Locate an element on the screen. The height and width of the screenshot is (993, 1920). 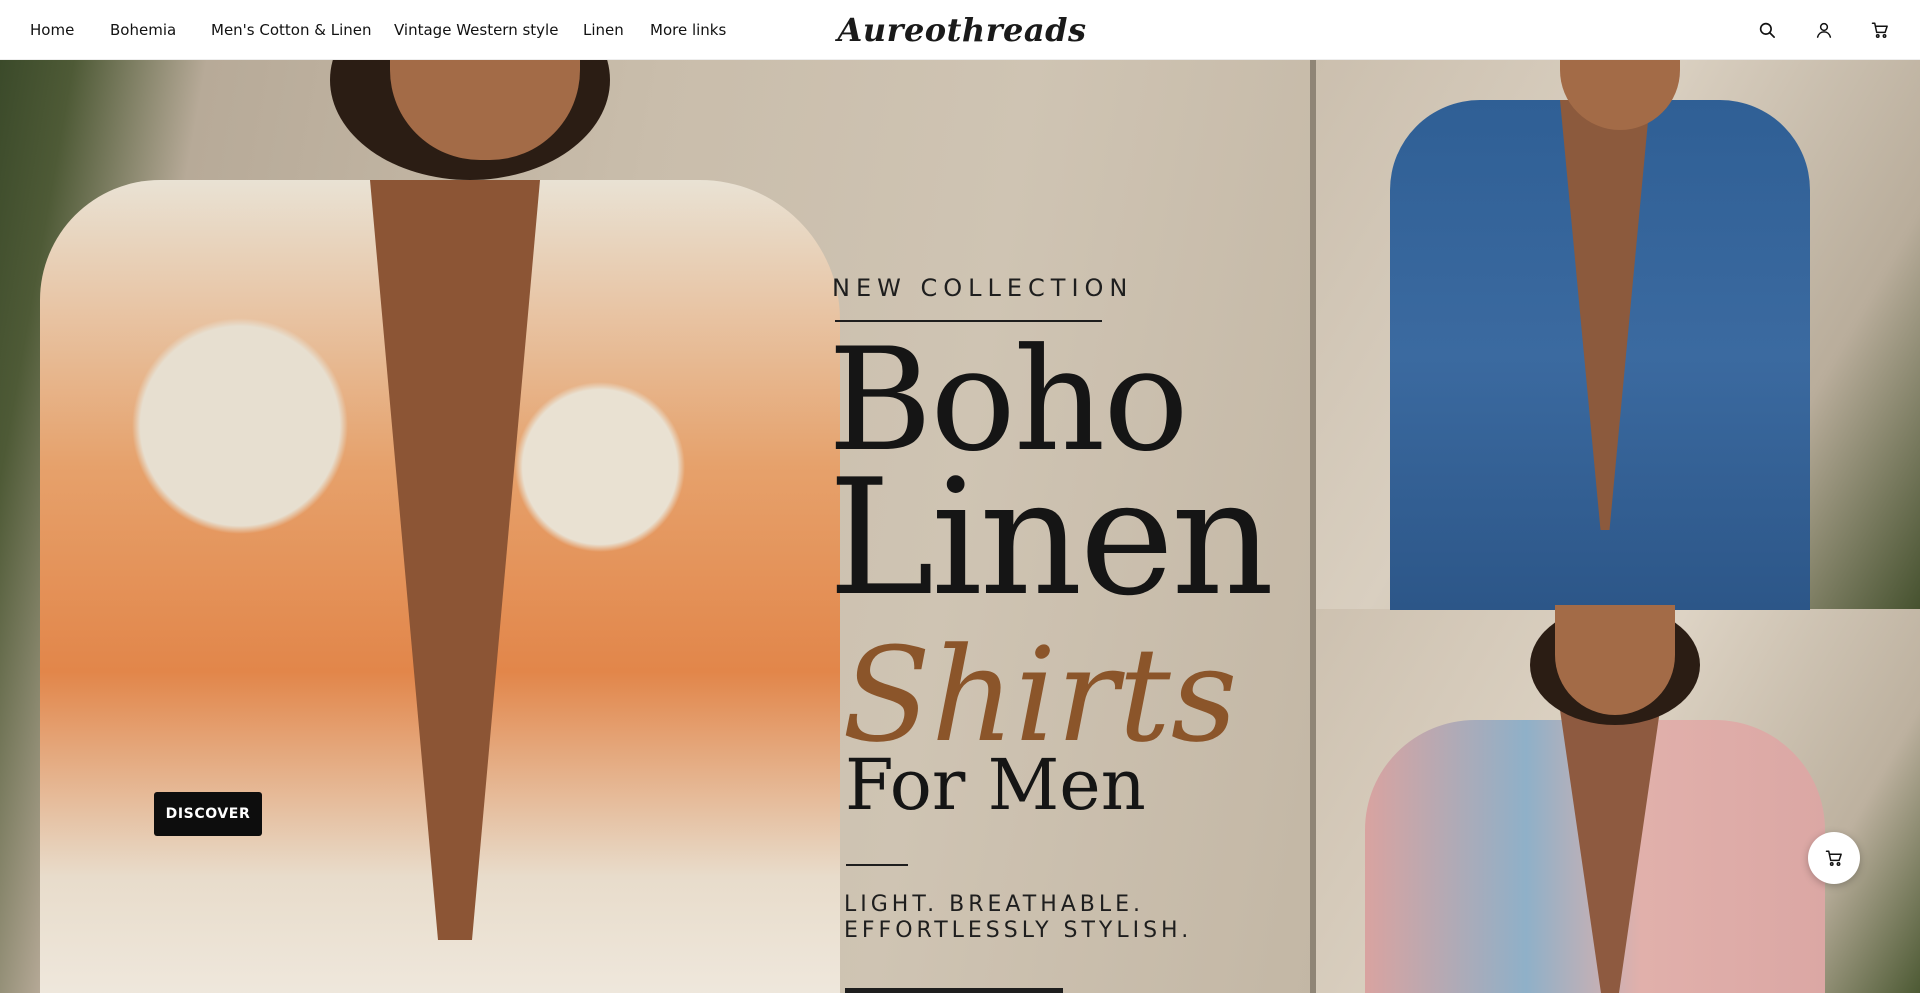
account-icon is located at coordinates (1824, 30).